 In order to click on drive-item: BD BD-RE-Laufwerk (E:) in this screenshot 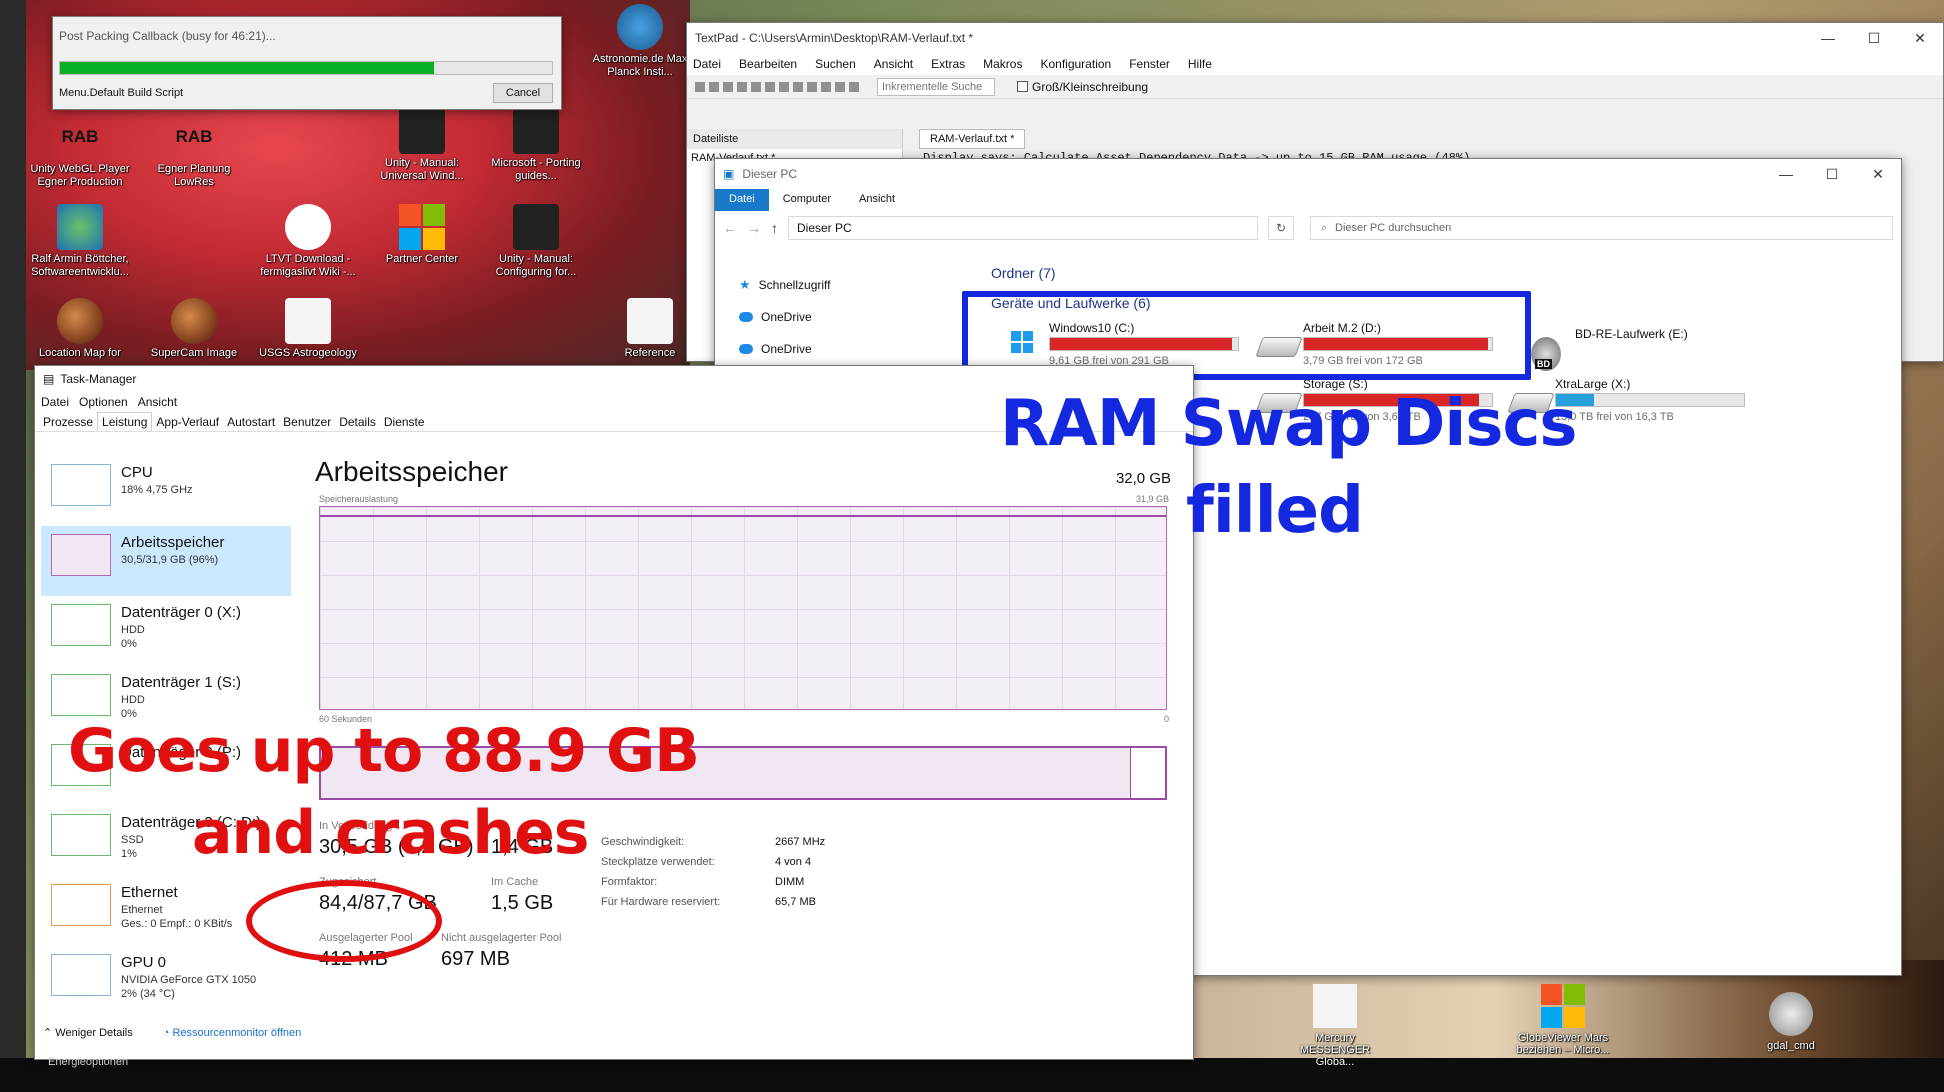, I will do `click(1656, 351)`.